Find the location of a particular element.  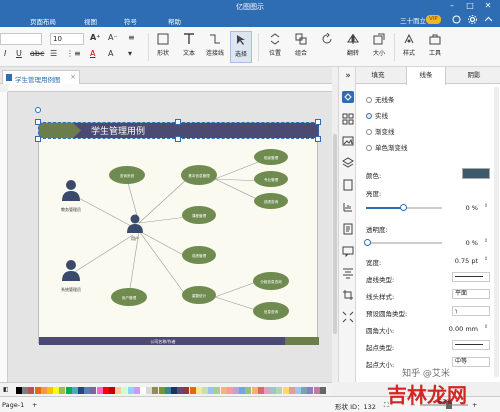

rounding-select: ╮ is located at coordinates (471, 311).